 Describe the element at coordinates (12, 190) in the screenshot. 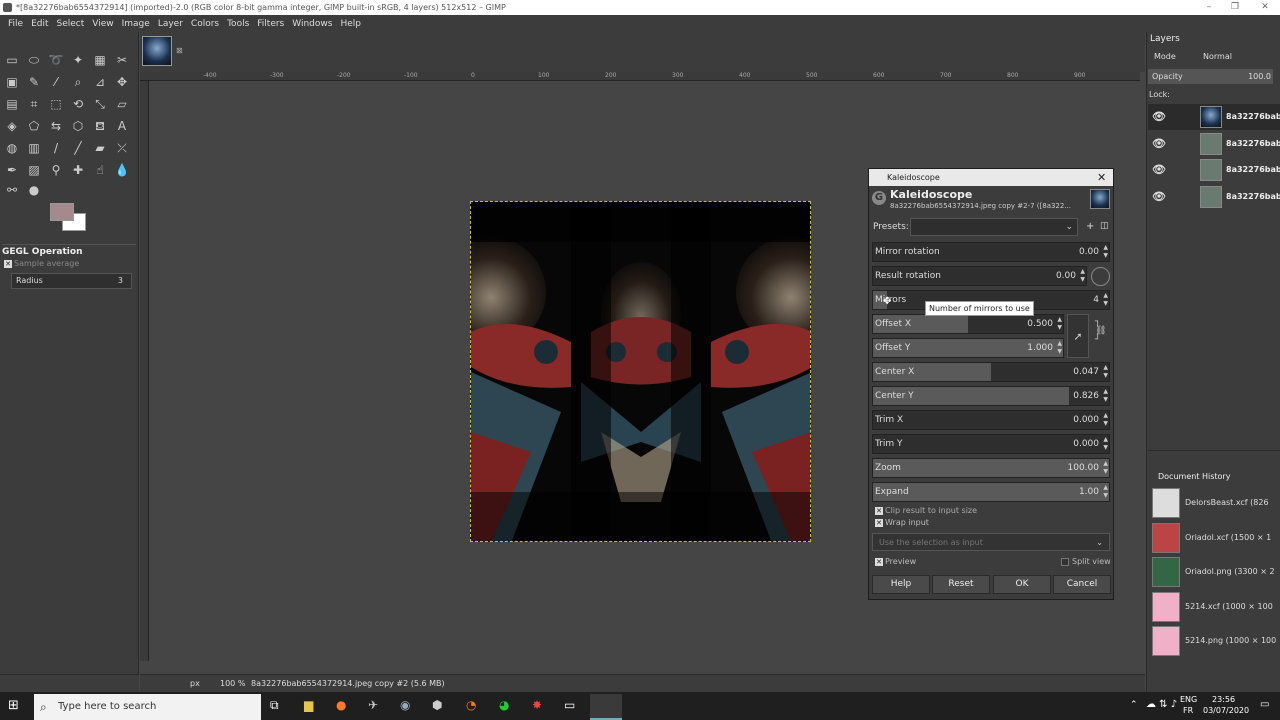

I see `blur-tool-icon: ⚯` at that location.